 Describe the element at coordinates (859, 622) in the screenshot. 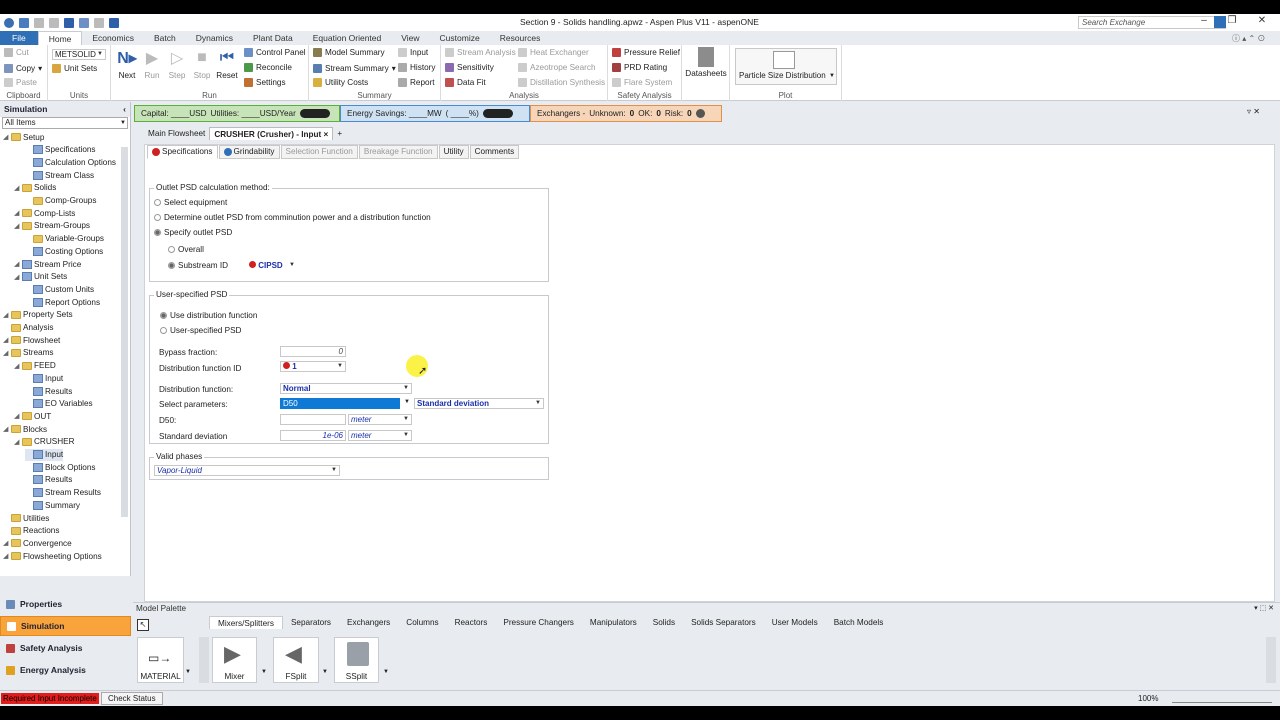

I see `palette-tab: Batch Models` at that location.